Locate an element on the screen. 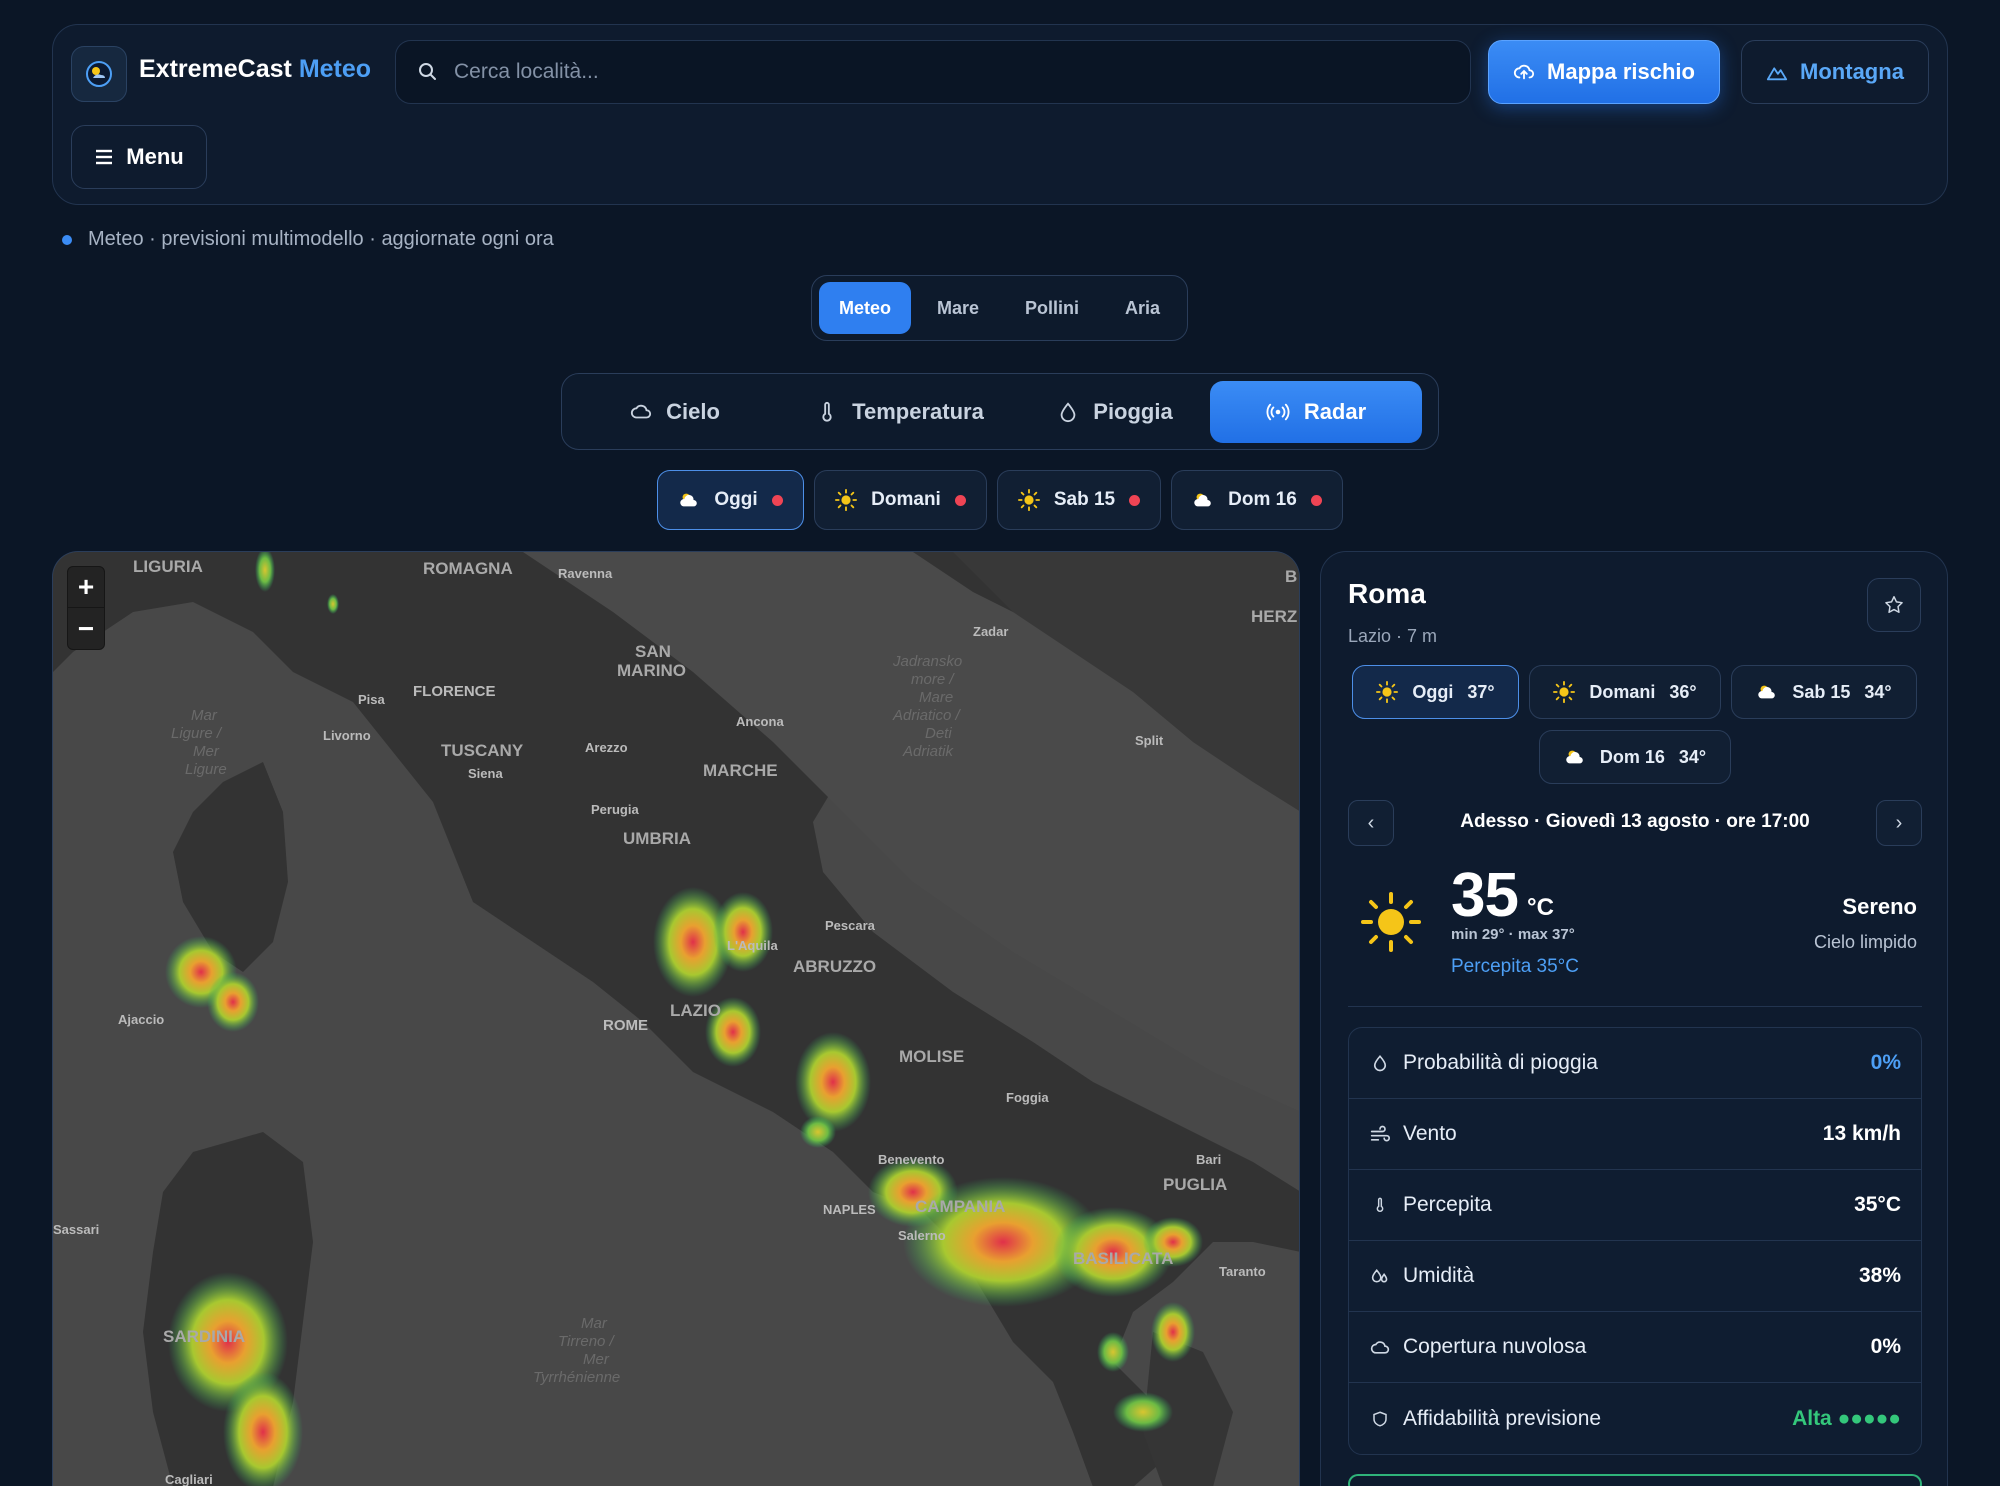  alert-dot is located at coordinates (777, 500).